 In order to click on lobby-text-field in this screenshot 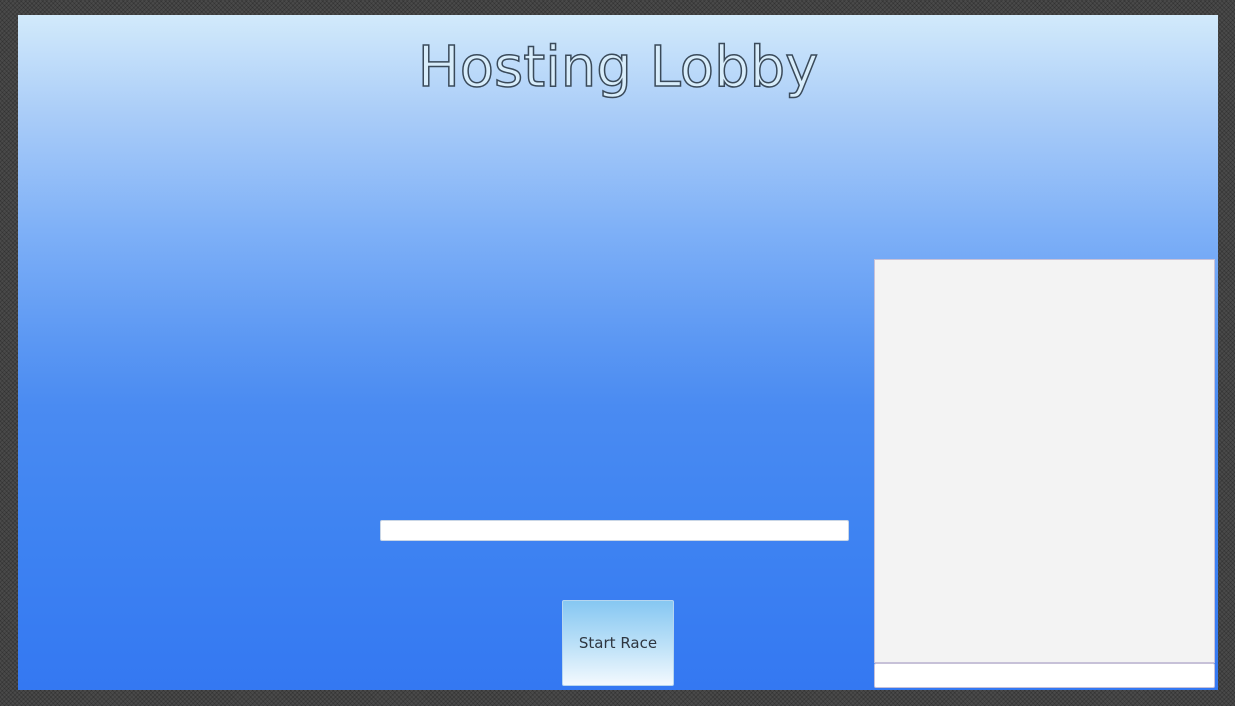, I will do `click(614, 530)`.